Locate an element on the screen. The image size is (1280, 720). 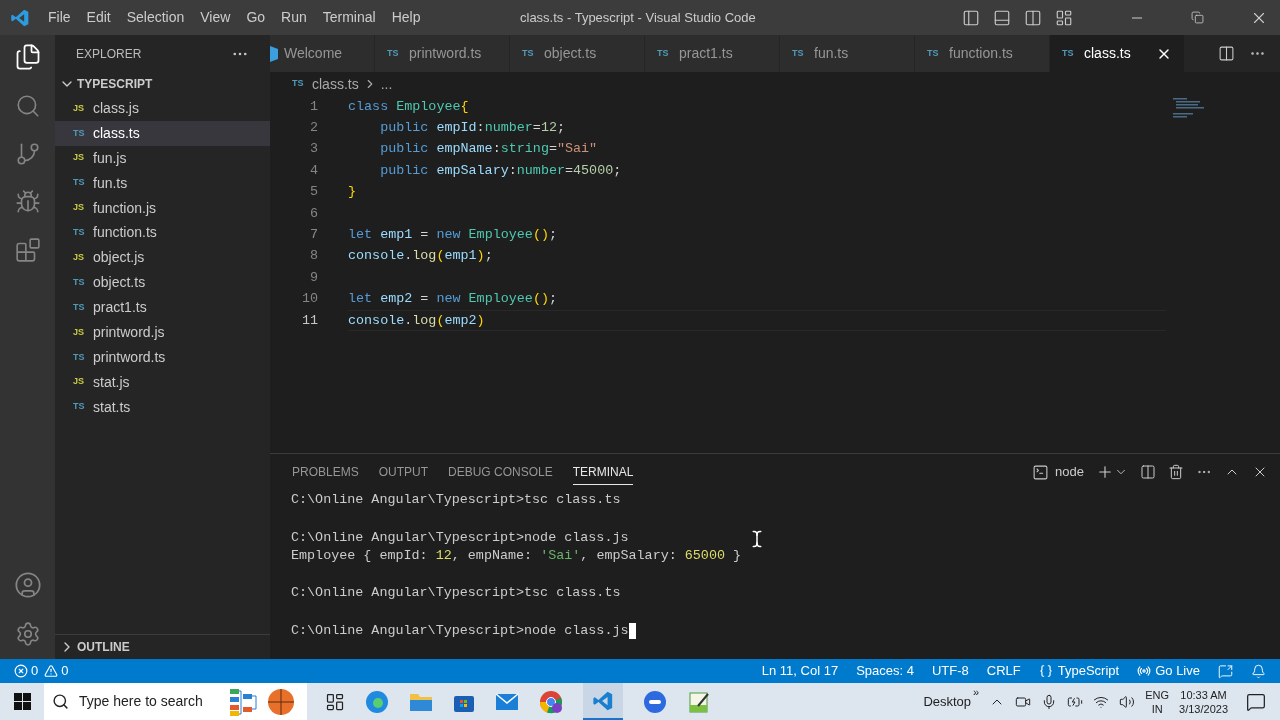
extensions-icon is located at coordinates (27, 250).